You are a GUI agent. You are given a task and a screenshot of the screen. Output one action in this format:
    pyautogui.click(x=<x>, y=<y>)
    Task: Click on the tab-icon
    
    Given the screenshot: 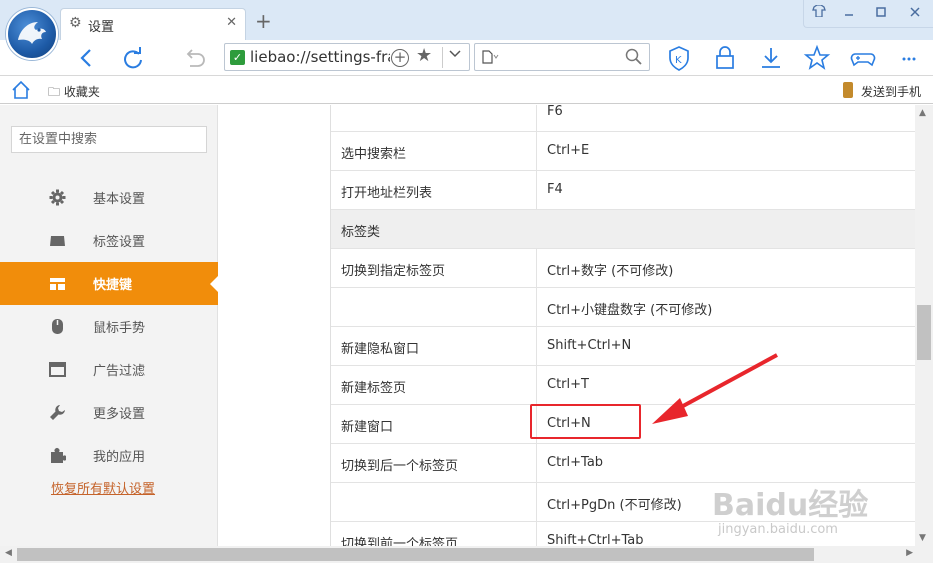 What is the action you would take?
    pyautogui.click(x=57, y=240)
    